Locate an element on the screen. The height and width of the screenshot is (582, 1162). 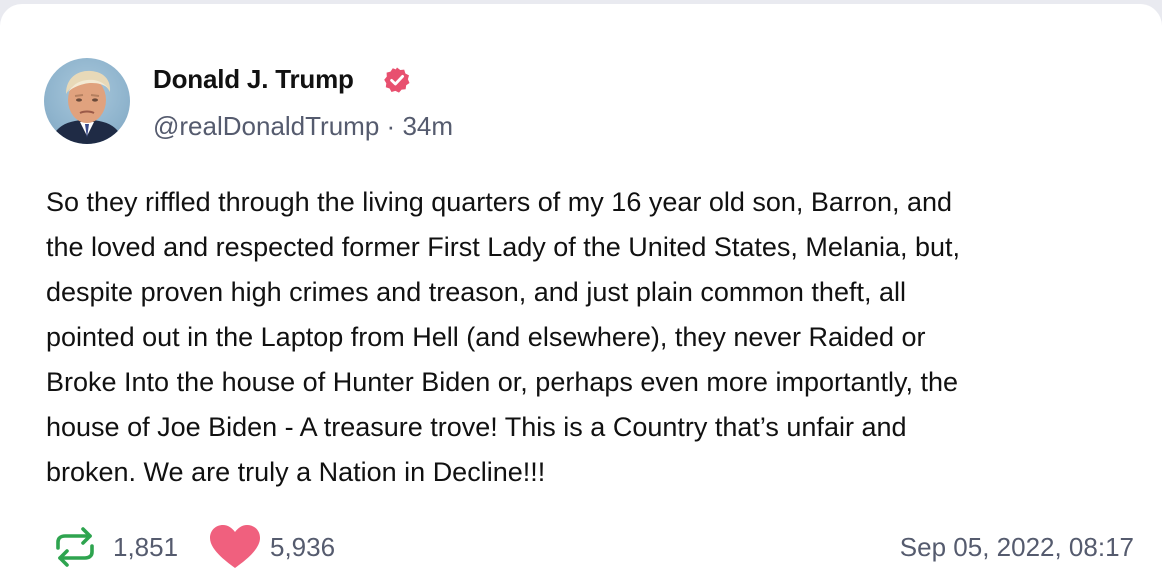
like-count: 5,936 is located at coordinates (303, 547).